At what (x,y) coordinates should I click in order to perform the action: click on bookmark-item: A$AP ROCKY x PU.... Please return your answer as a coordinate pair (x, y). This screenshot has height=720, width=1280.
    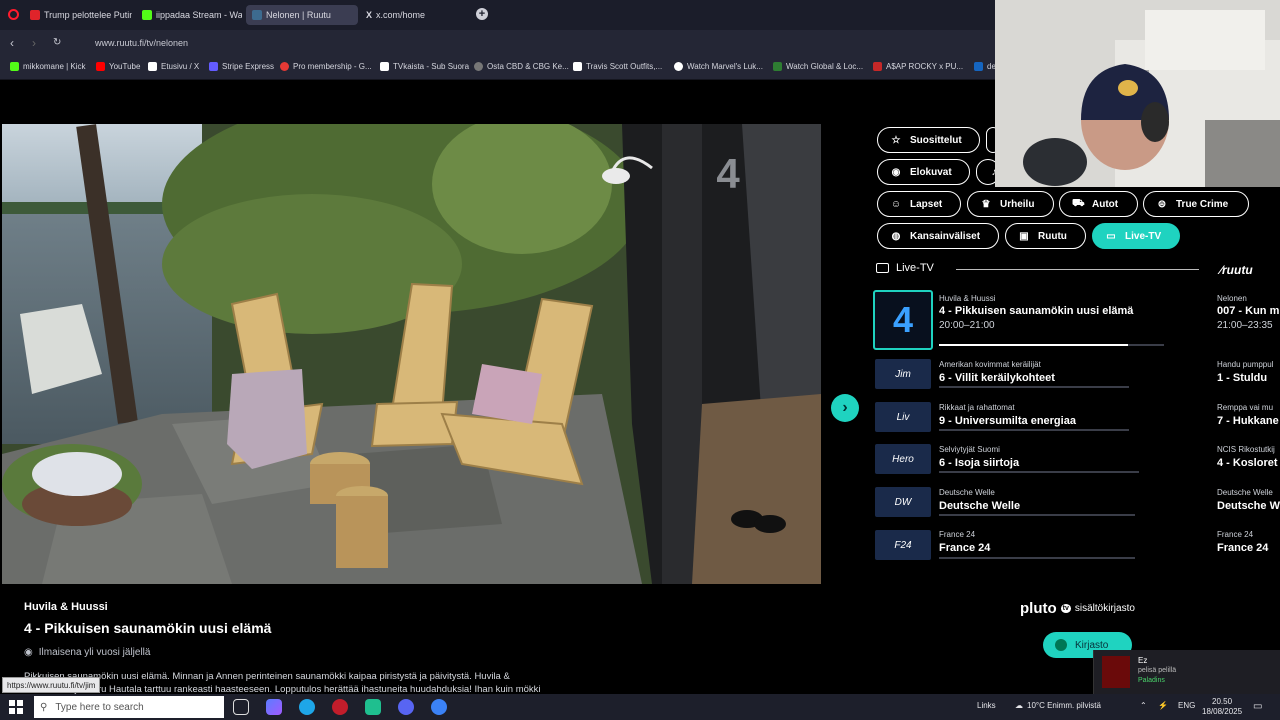
    Looking at the image, I should click on (918, 66).